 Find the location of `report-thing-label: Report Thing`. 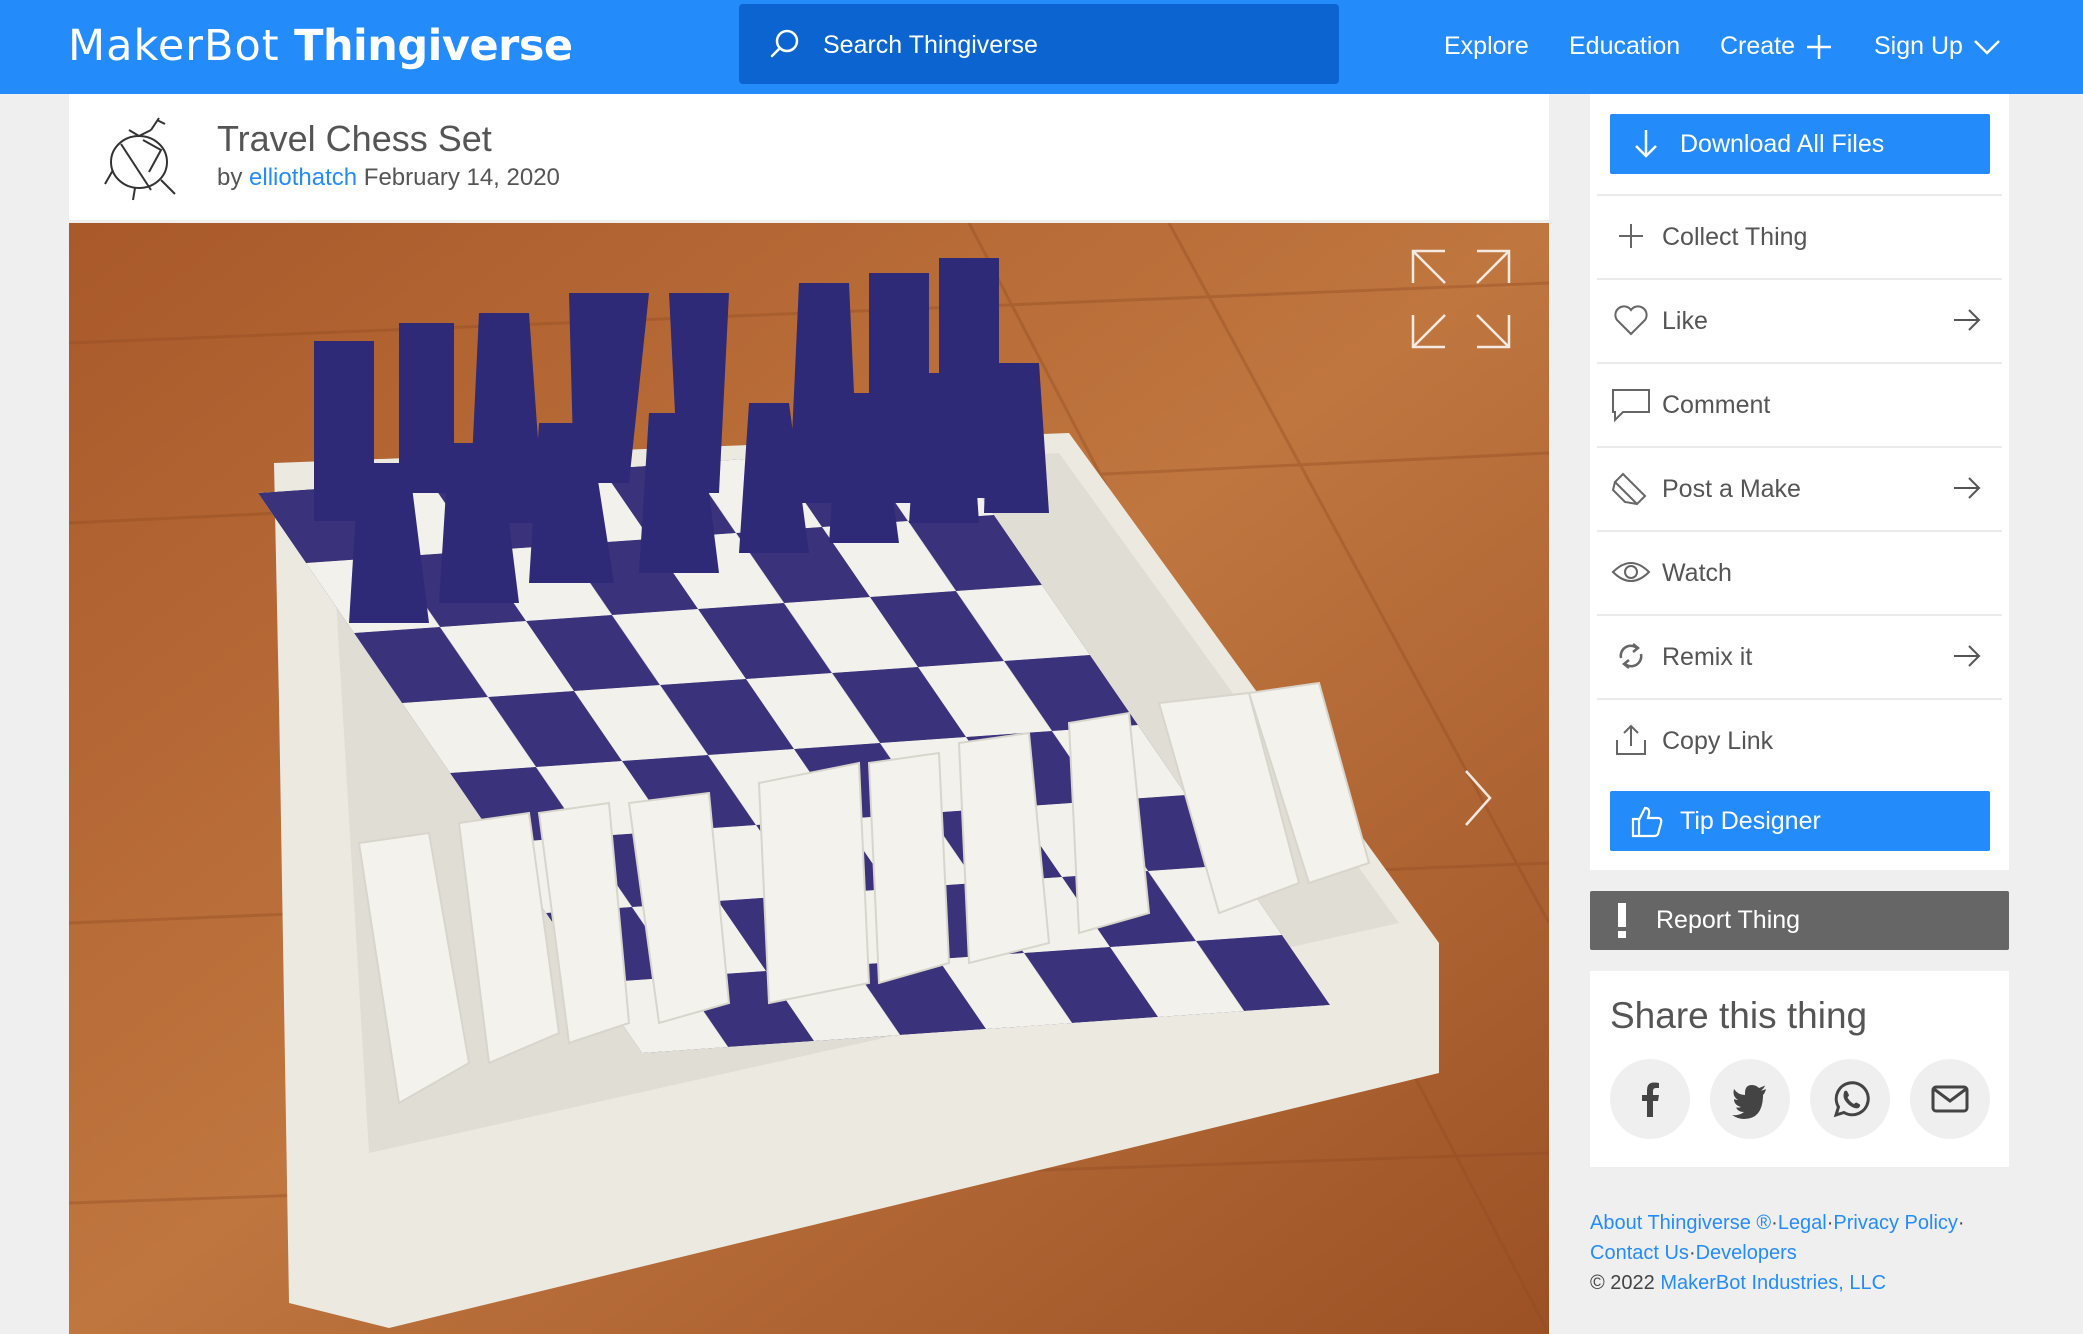

report-thing-label: Report Thing is located at coordinates (1728, 920).